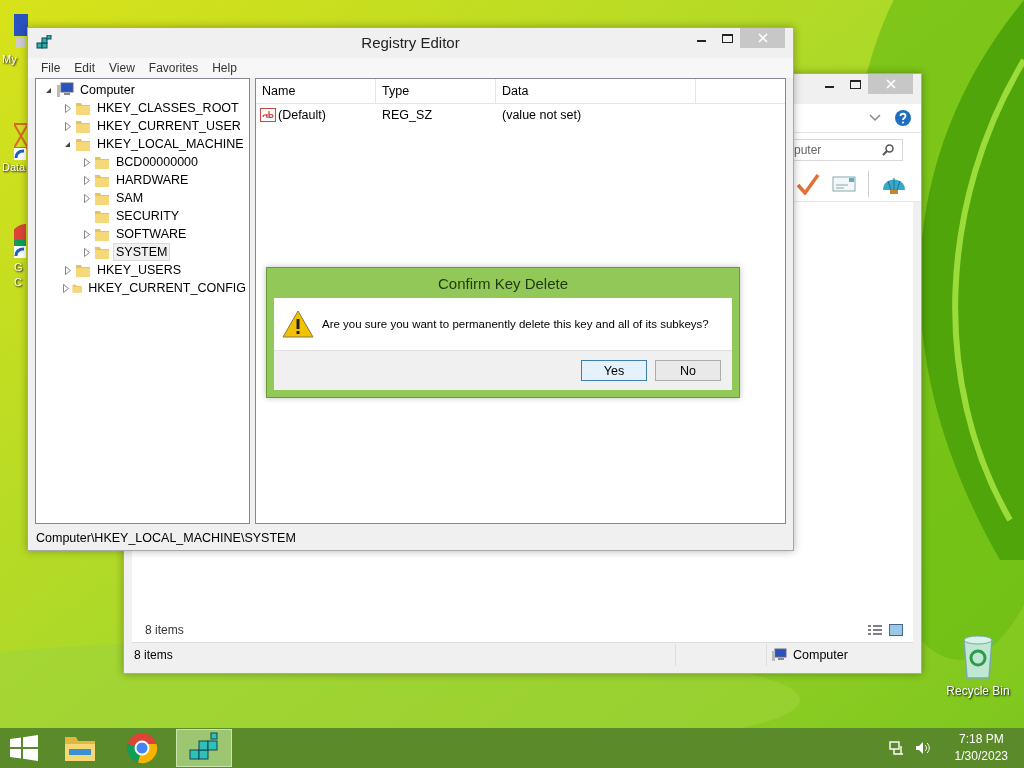 The height and width of the screenshot is (768, 1024). What do you see at coordinates (173, 68) in the screenshot?
I see `menu-item: Favorites` at bounding box center [173, 68].